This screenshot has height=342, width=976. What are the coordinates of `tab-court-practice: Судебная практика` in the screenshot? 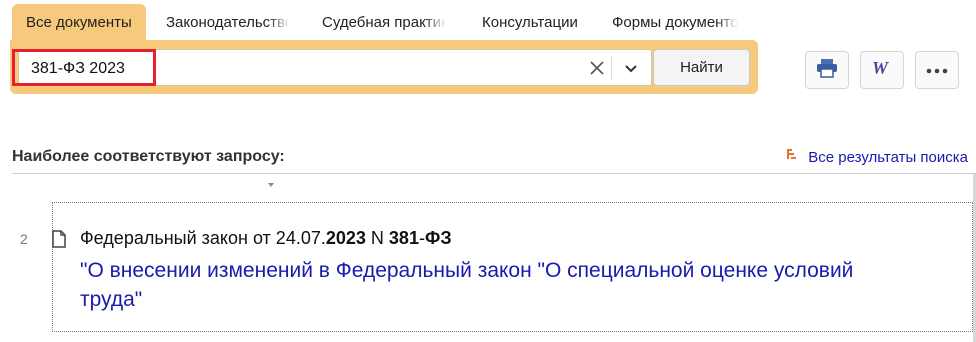 It's located at (384, 23).